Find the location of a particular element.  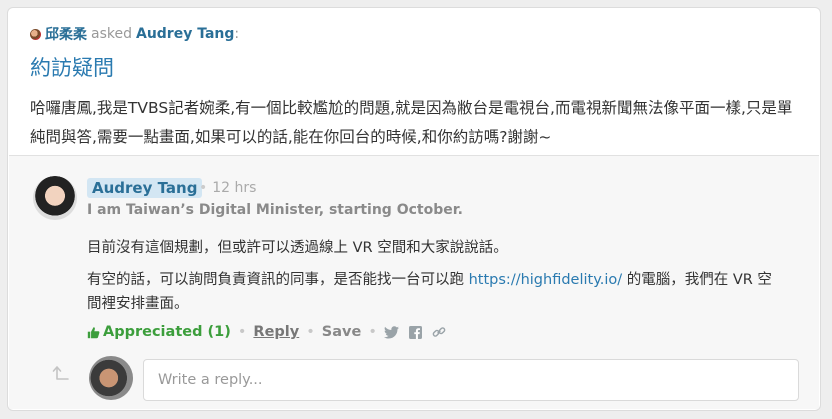

asked-label: asked is located at coordinates (111, 34).